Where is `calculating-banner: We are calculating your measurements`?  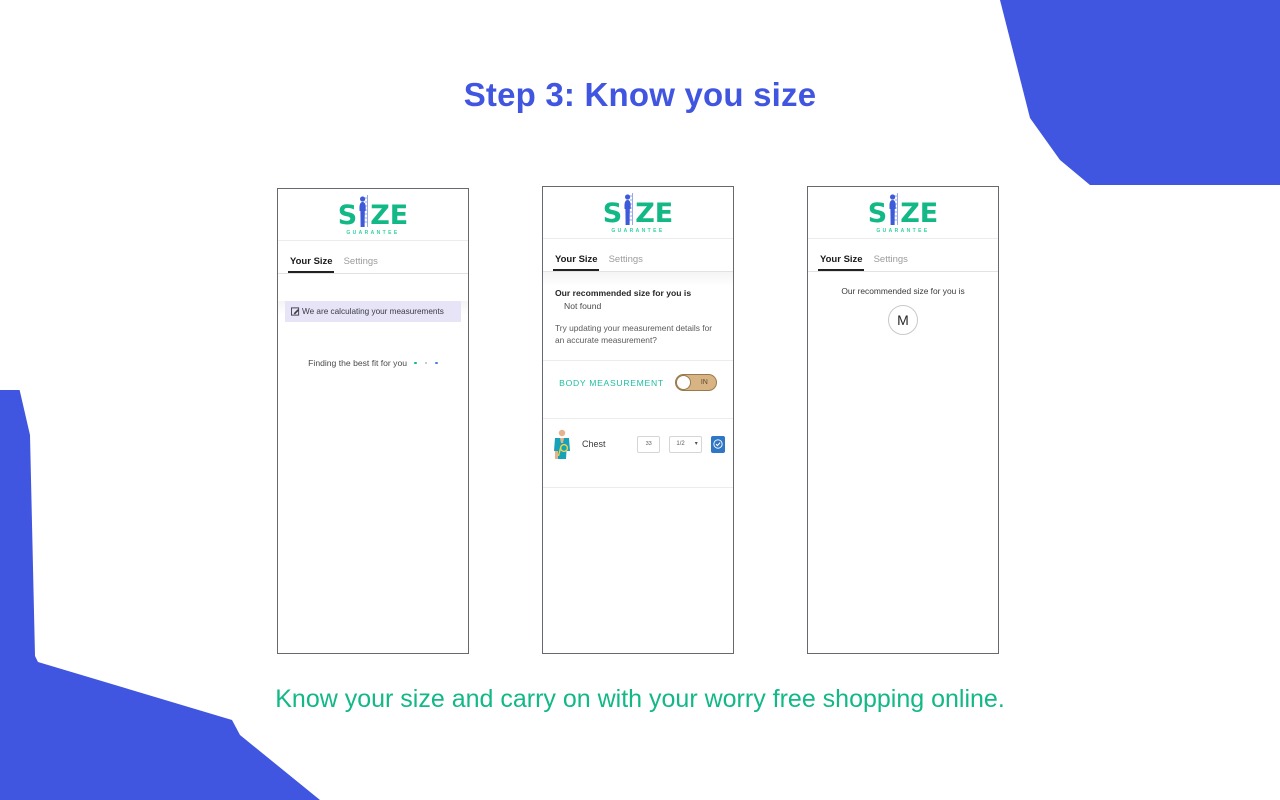 calculating-banner: We are calculating your measurements is located at coordinates (373, 311).